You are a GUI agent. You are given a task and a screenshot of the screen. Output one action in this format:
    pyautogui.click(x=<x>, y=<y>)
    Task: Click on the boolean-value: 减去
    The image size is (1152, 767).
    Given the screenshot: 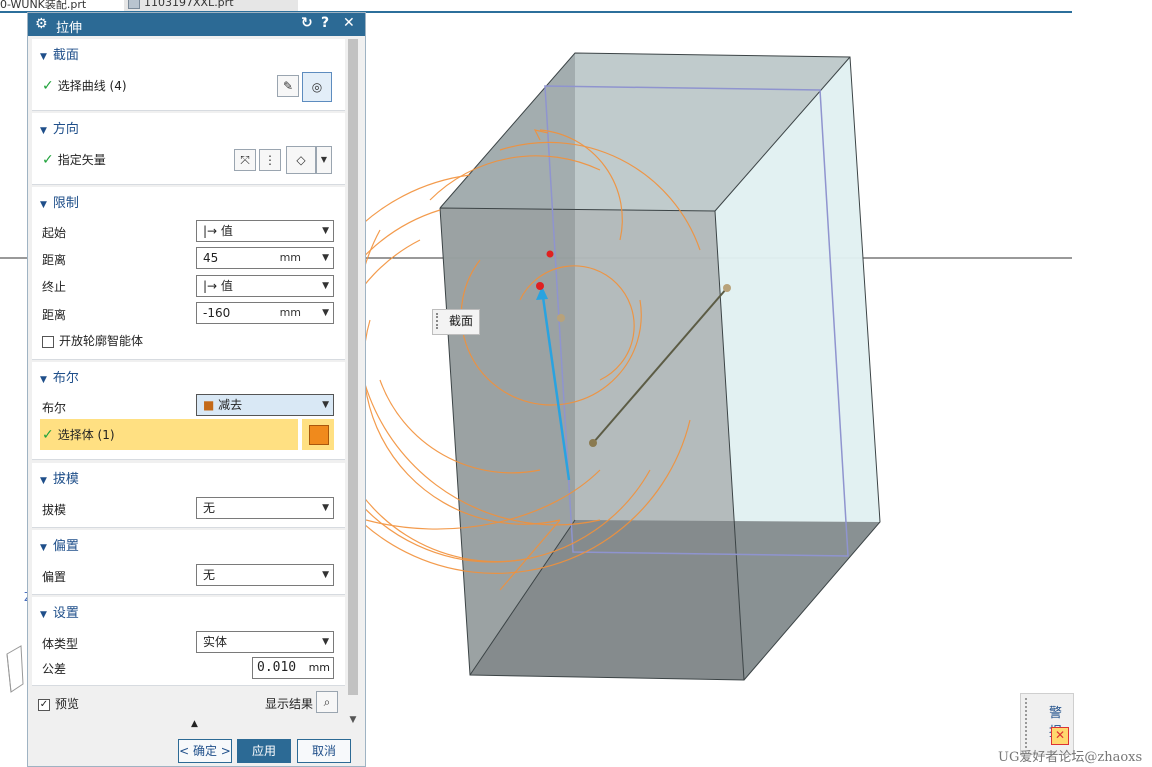 What is the action you would take?
    pyautogui.click(x=230, y=405)
    